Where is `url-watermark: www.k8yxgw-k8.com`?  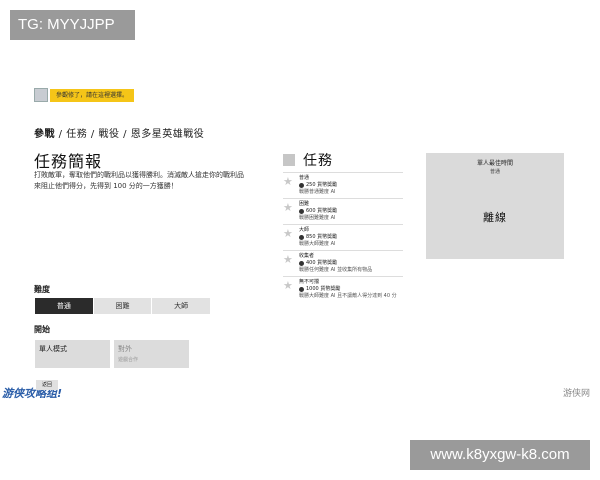 url-watermark: www.k8yxgw-k8.com is located at coordinates (500, 455).